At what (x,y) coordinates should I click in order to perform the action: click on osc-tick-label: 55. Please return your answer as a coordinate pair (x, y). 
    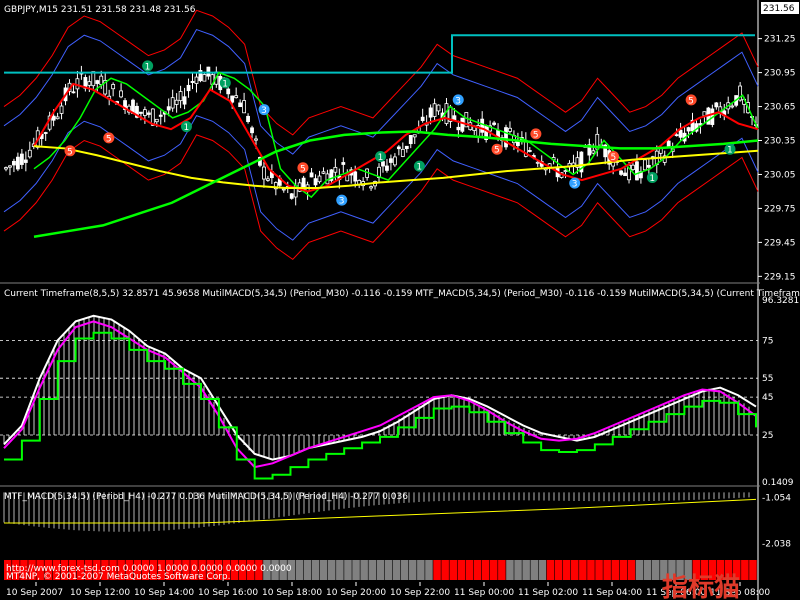
    Looking at the image, I should click on (767, 379).